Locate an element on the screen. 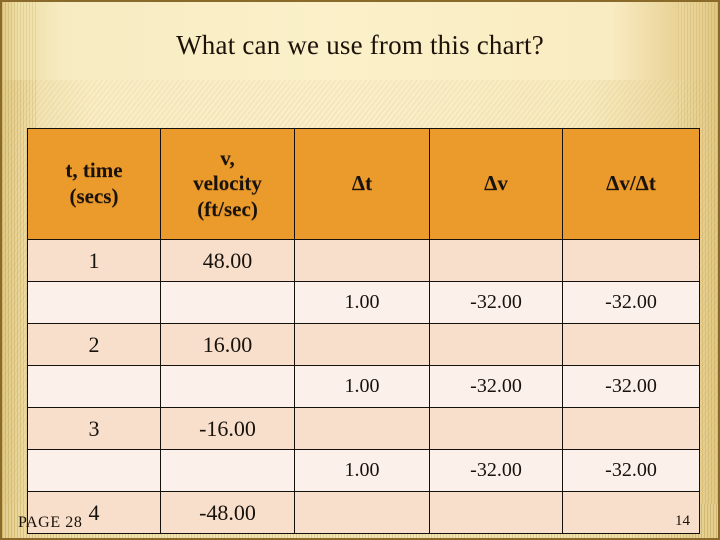 This screenshot has width=720, height=540. table-row: 1 48.00 is located at coordinates (363, 260).